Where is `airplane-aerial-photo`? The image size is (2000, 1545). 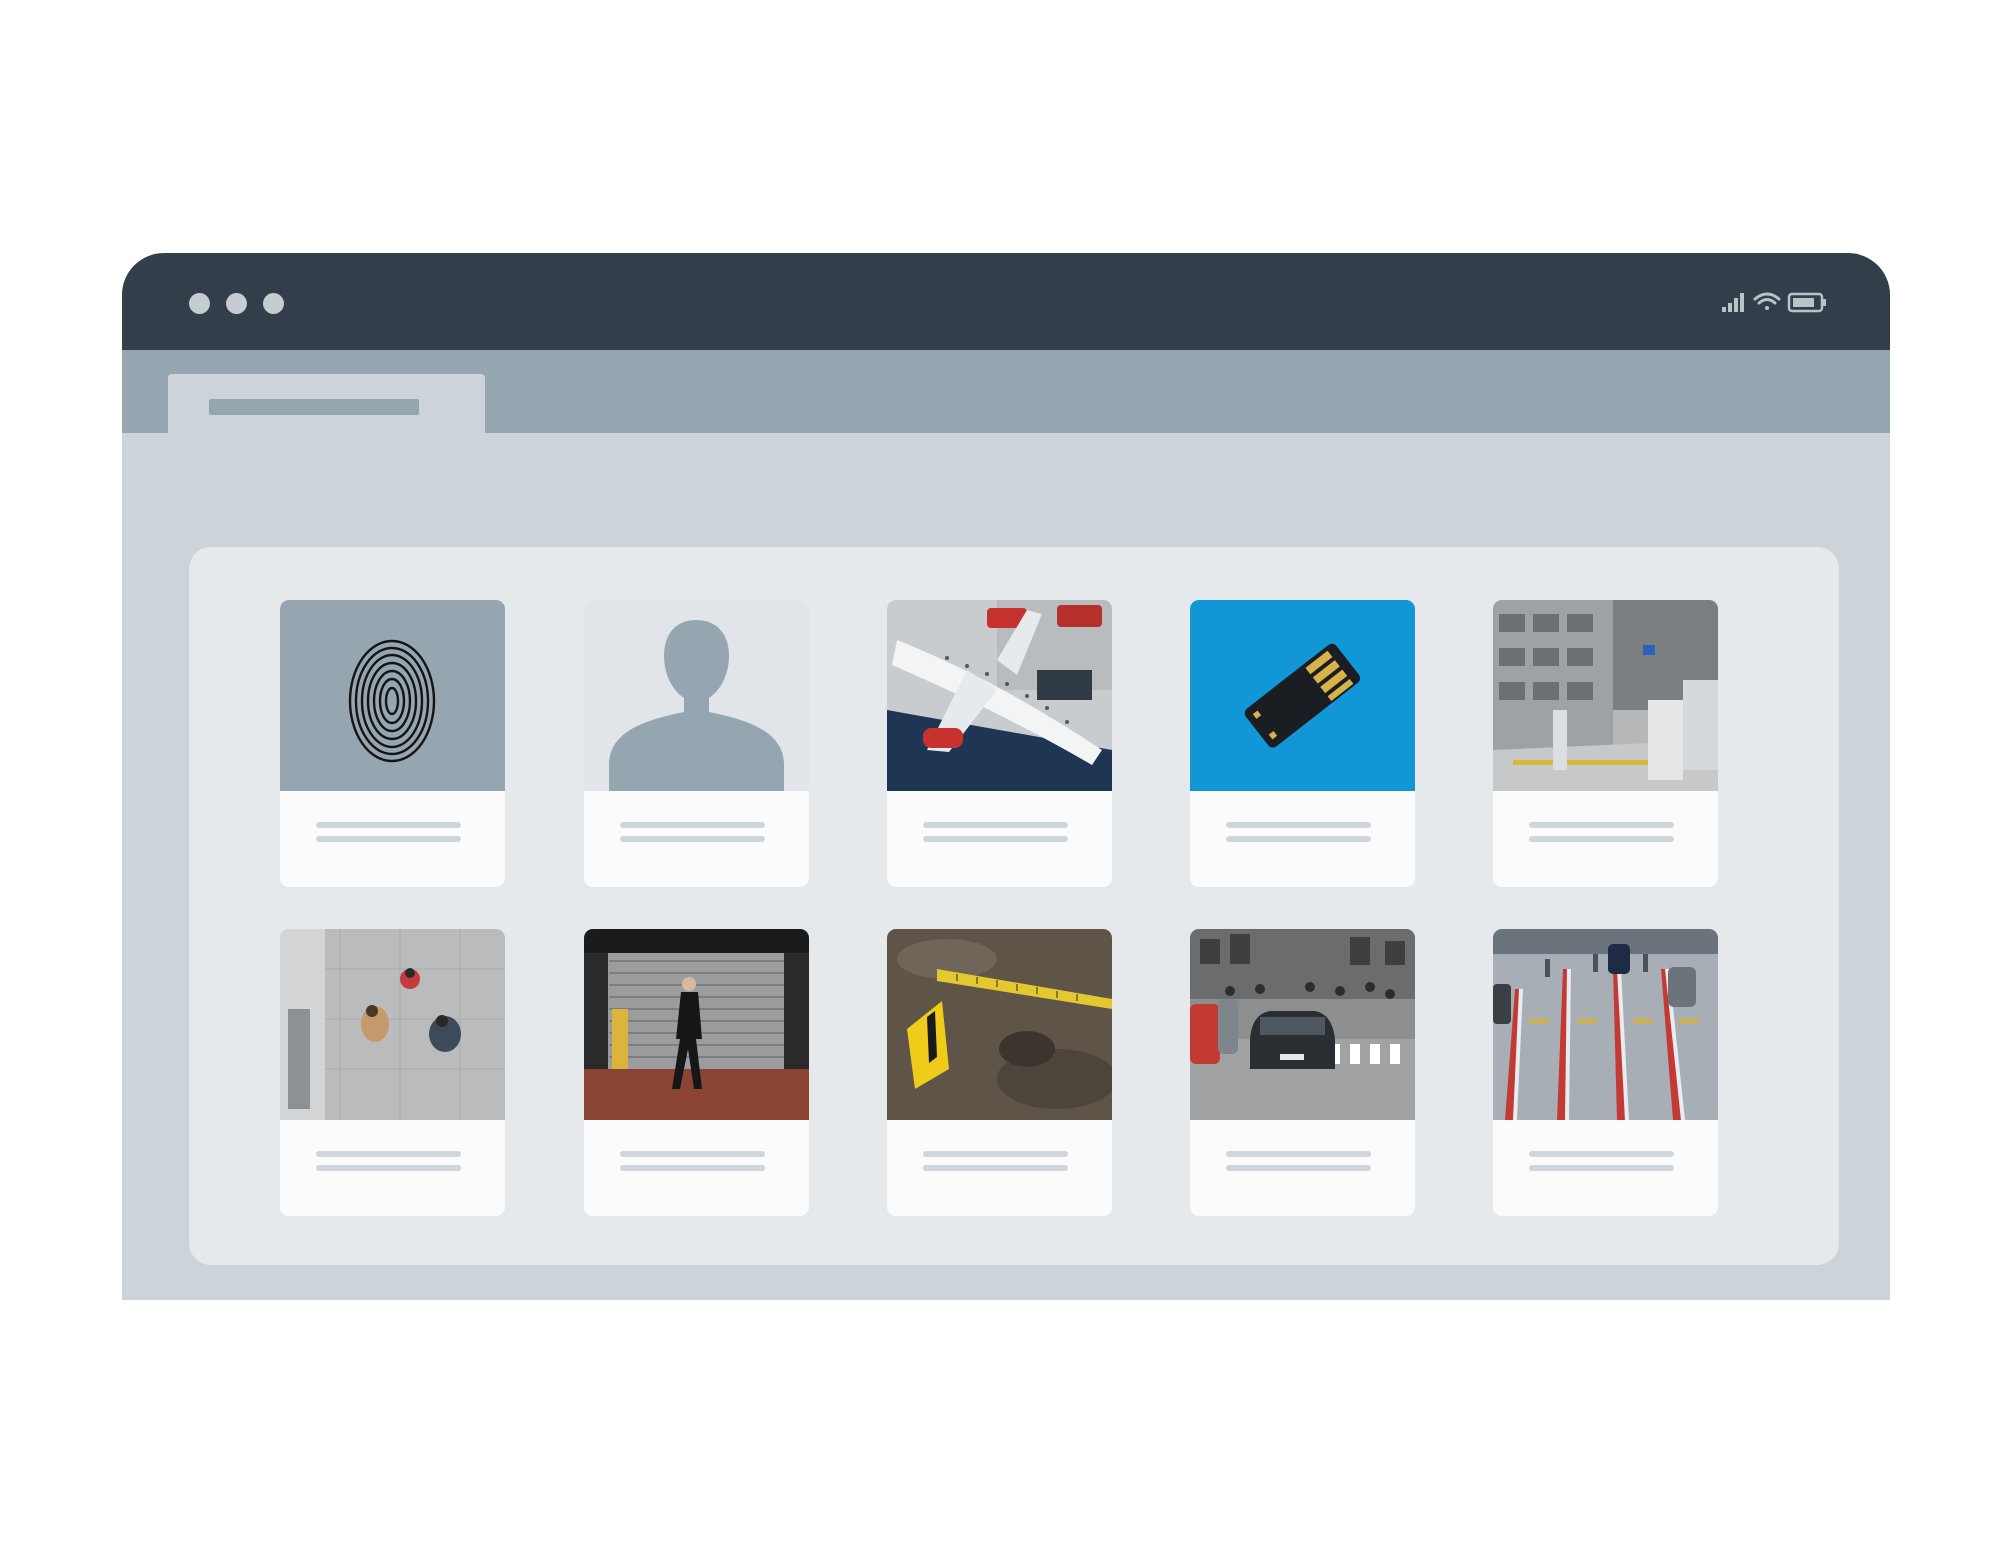 airplane-aerial-photo is located at coordinates (999, 695).